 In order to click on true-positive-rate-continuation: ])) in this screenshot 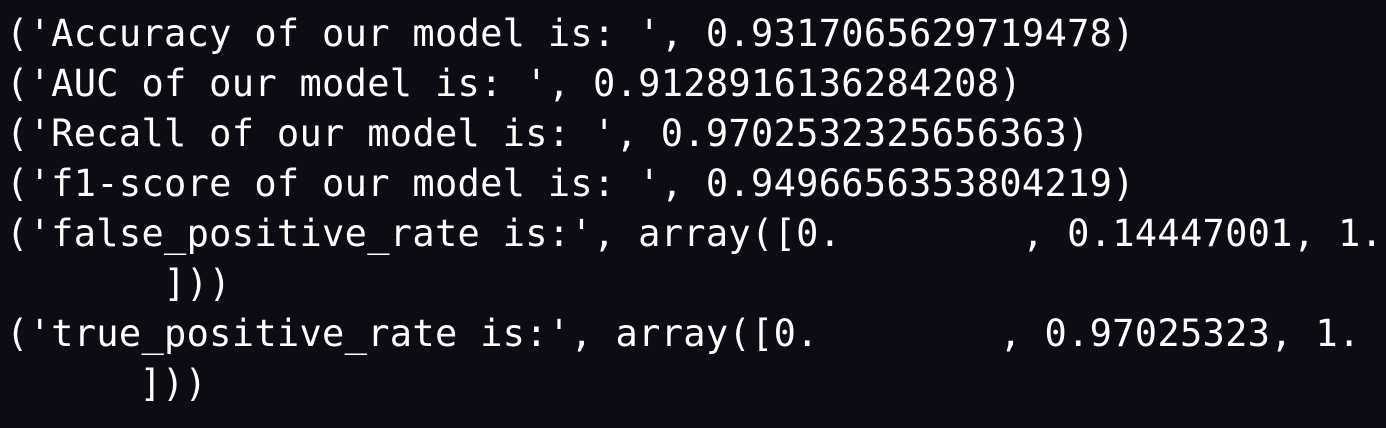, I will do `click(106, 383)`.